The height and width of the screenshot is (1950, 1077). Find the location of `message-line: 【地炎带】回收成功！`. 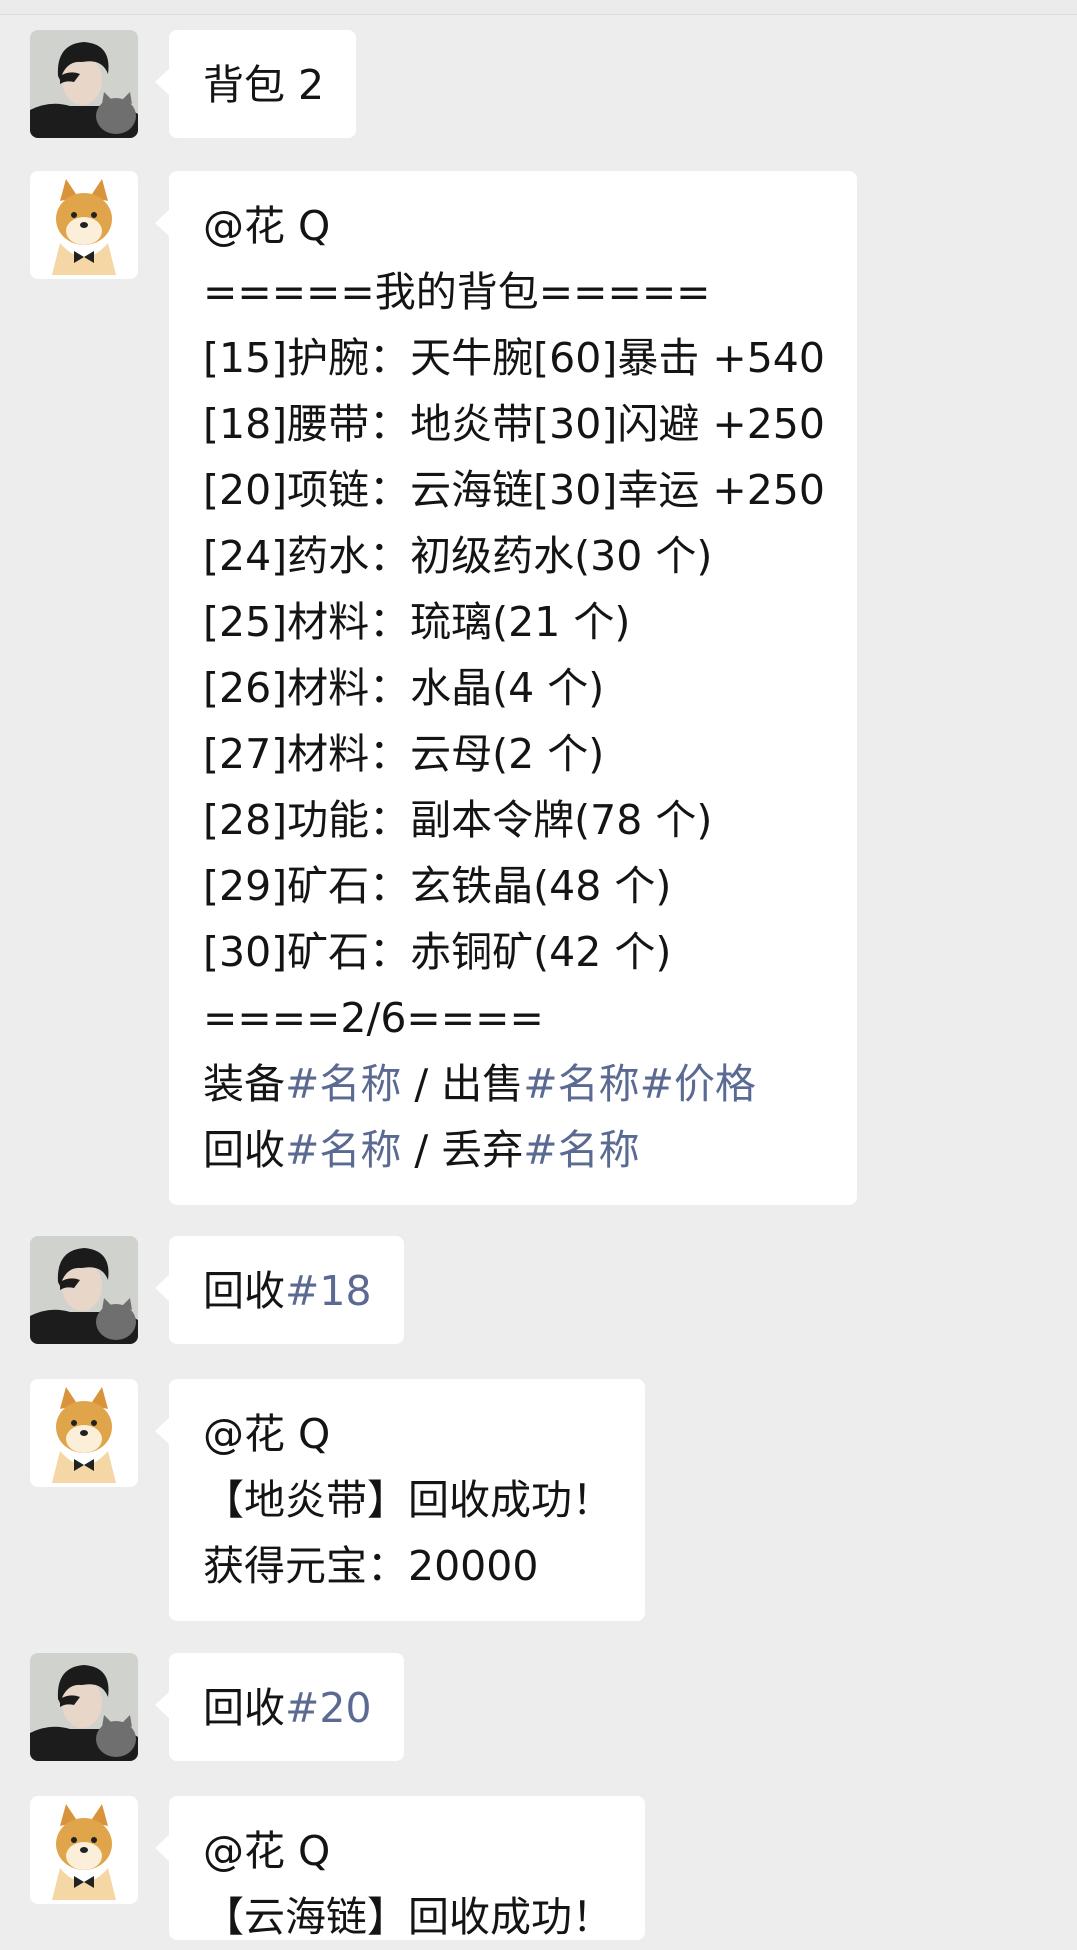

message-line: 【地炎带】回收成功！ is located at coordinates (408, 1500).